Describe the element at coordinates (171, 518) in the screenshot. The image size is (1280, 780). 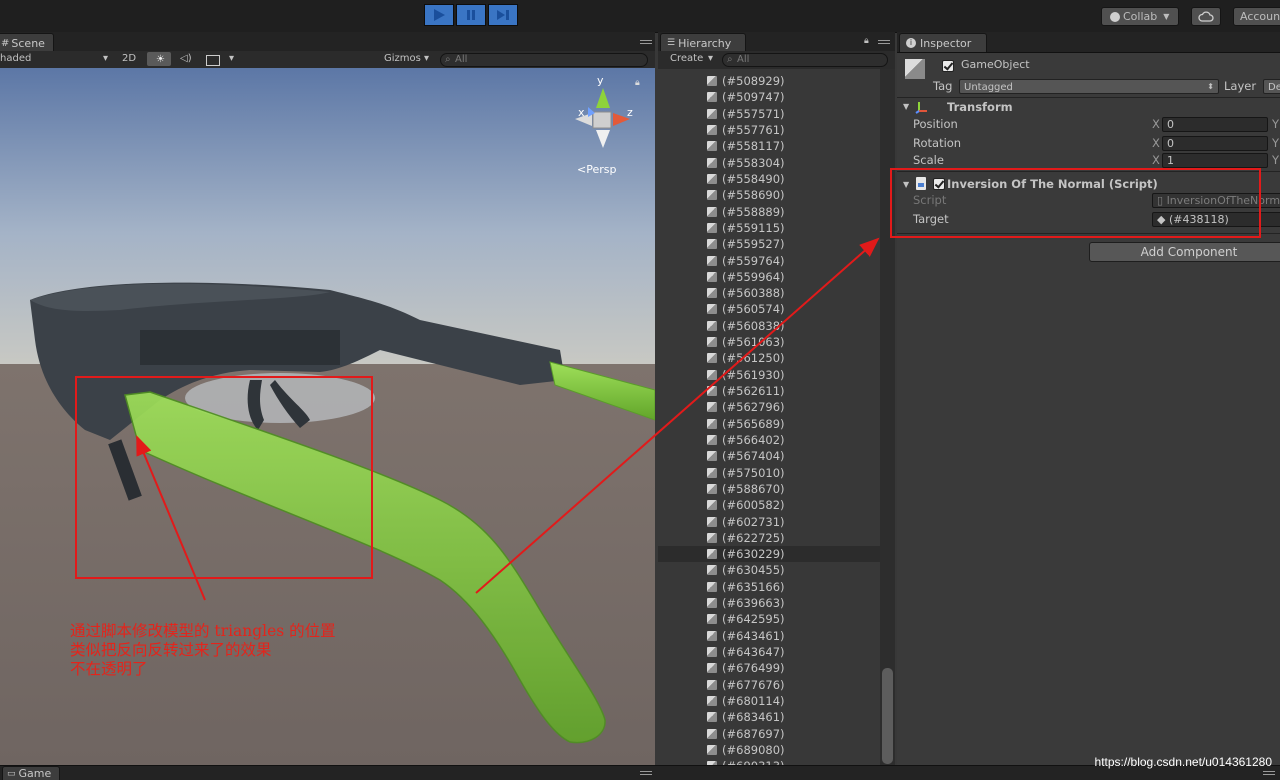
I see `arrow-to-model` at that location.